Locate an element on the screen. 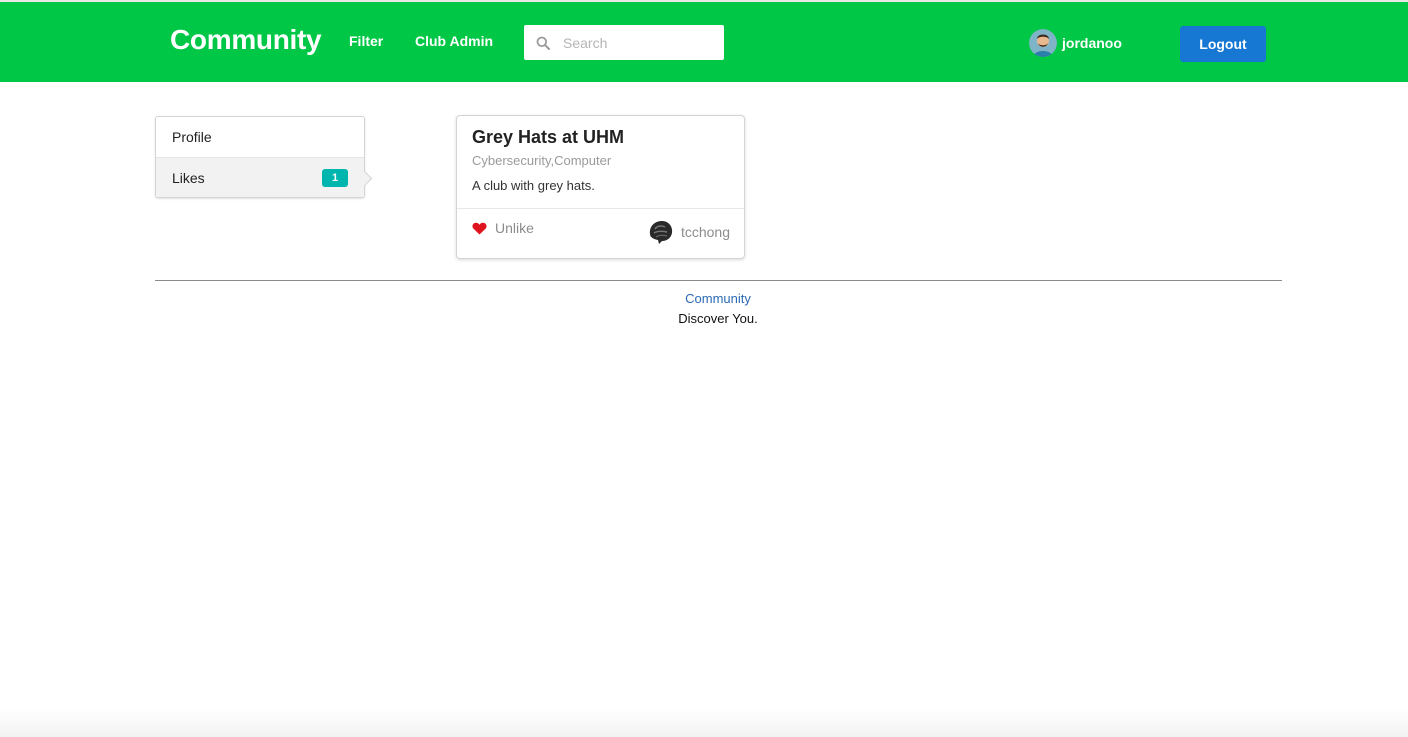 This screenshot has width=1408, height=737. likes-count-badge: 1 is located at coordinates (335, 178).